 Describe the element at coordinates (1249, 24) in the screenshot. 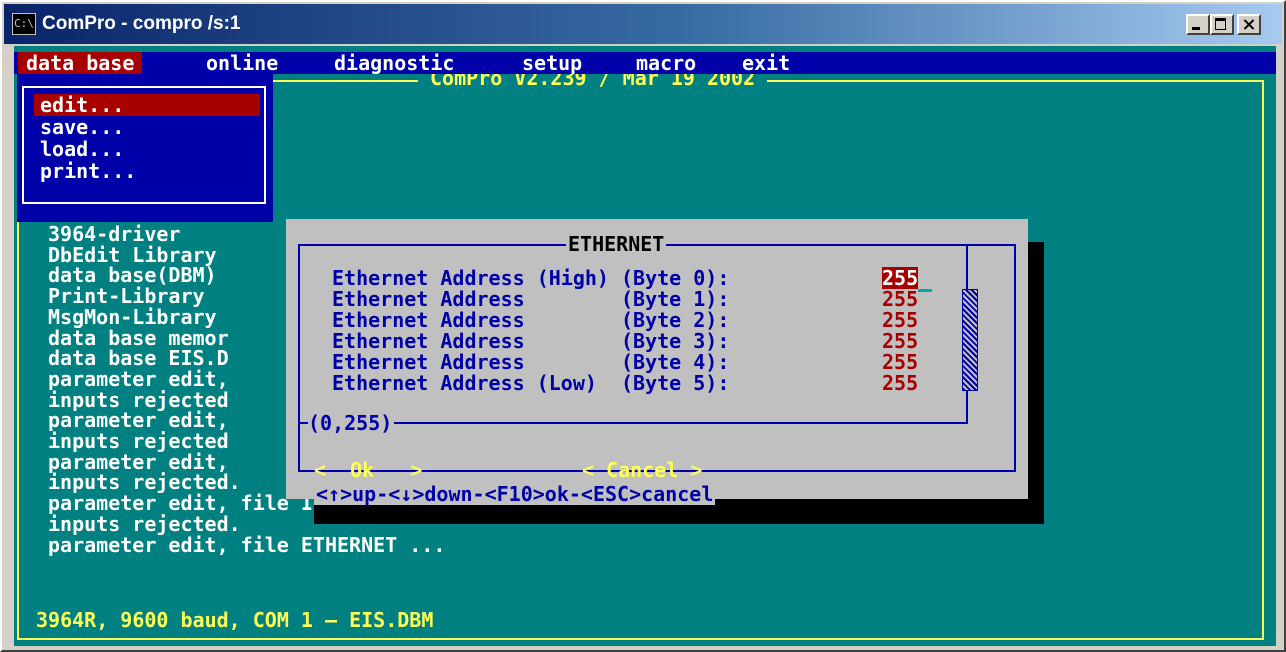

I see `close-button` at that location.